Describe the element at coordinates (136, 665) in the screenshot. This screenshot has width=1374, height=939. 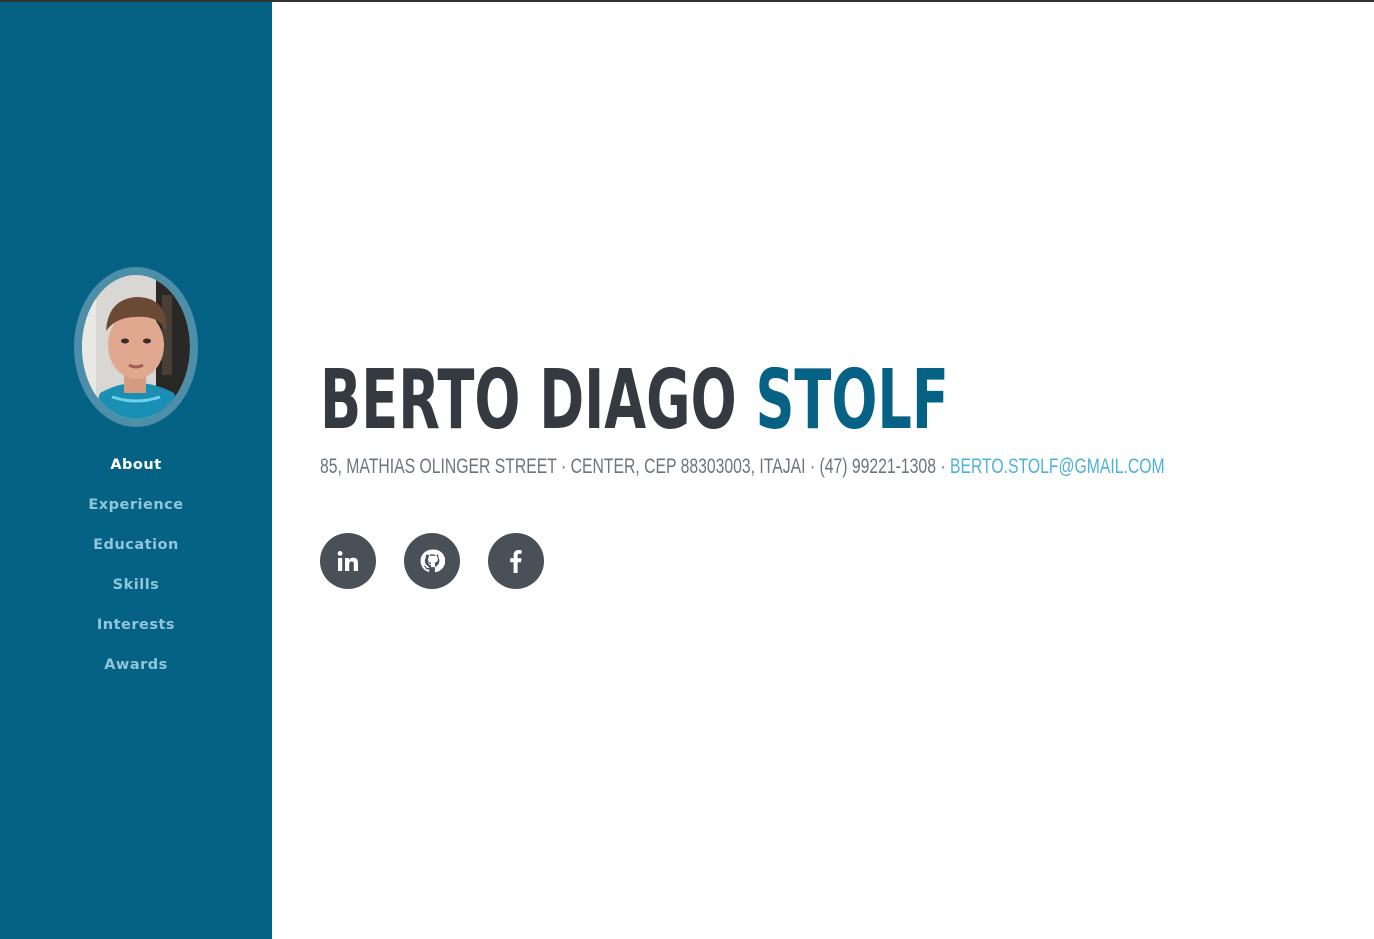
I see `nav-item-awards: Awards` at that location.